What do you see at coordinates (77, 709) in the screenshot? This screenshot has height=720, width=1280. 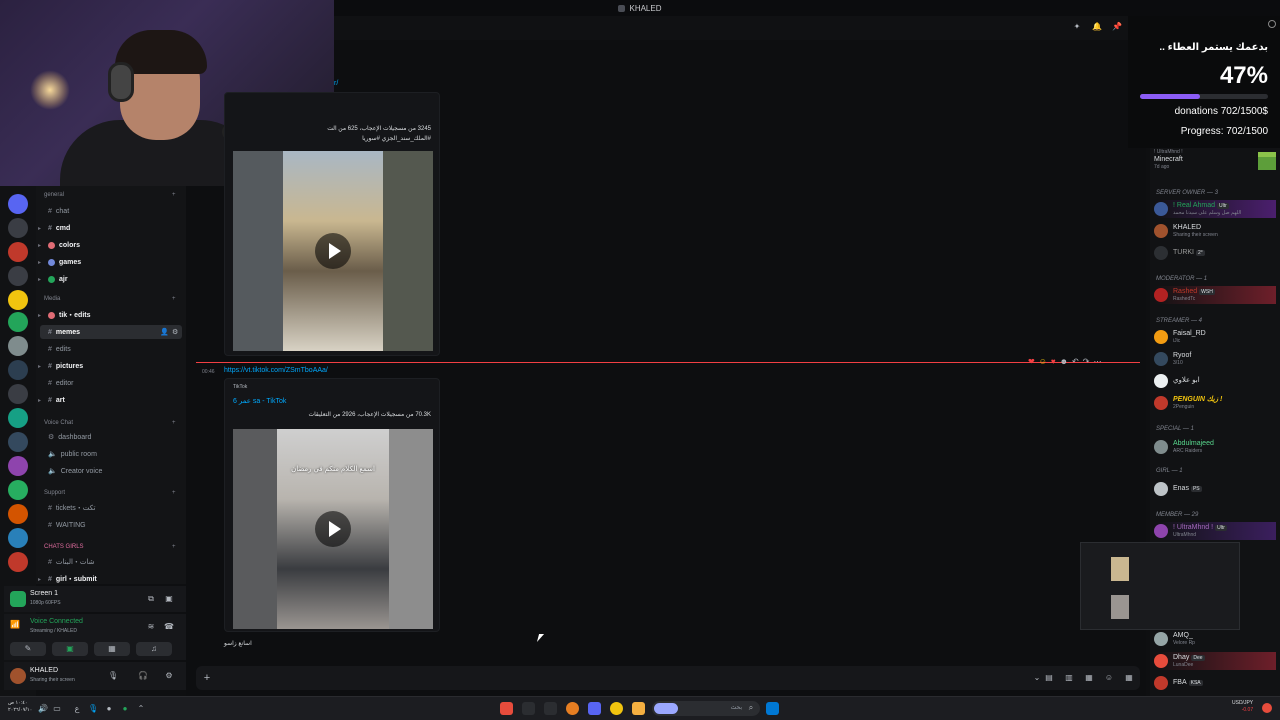 I see `language-icon: ع` at bounding box center [77, 709].